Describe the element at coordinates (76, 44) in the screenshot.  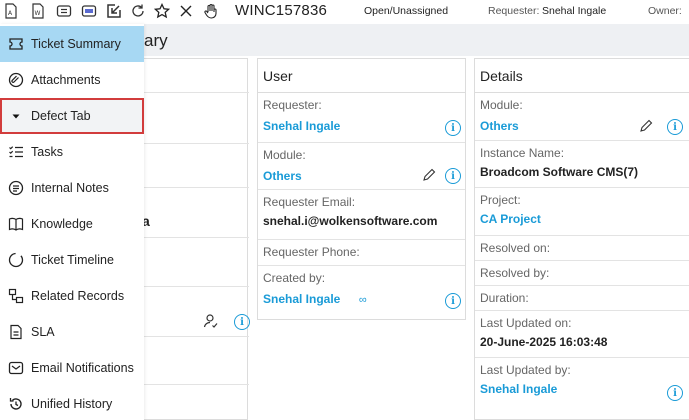
I see `sidebar-item-label: Ticket Summary` at that location.